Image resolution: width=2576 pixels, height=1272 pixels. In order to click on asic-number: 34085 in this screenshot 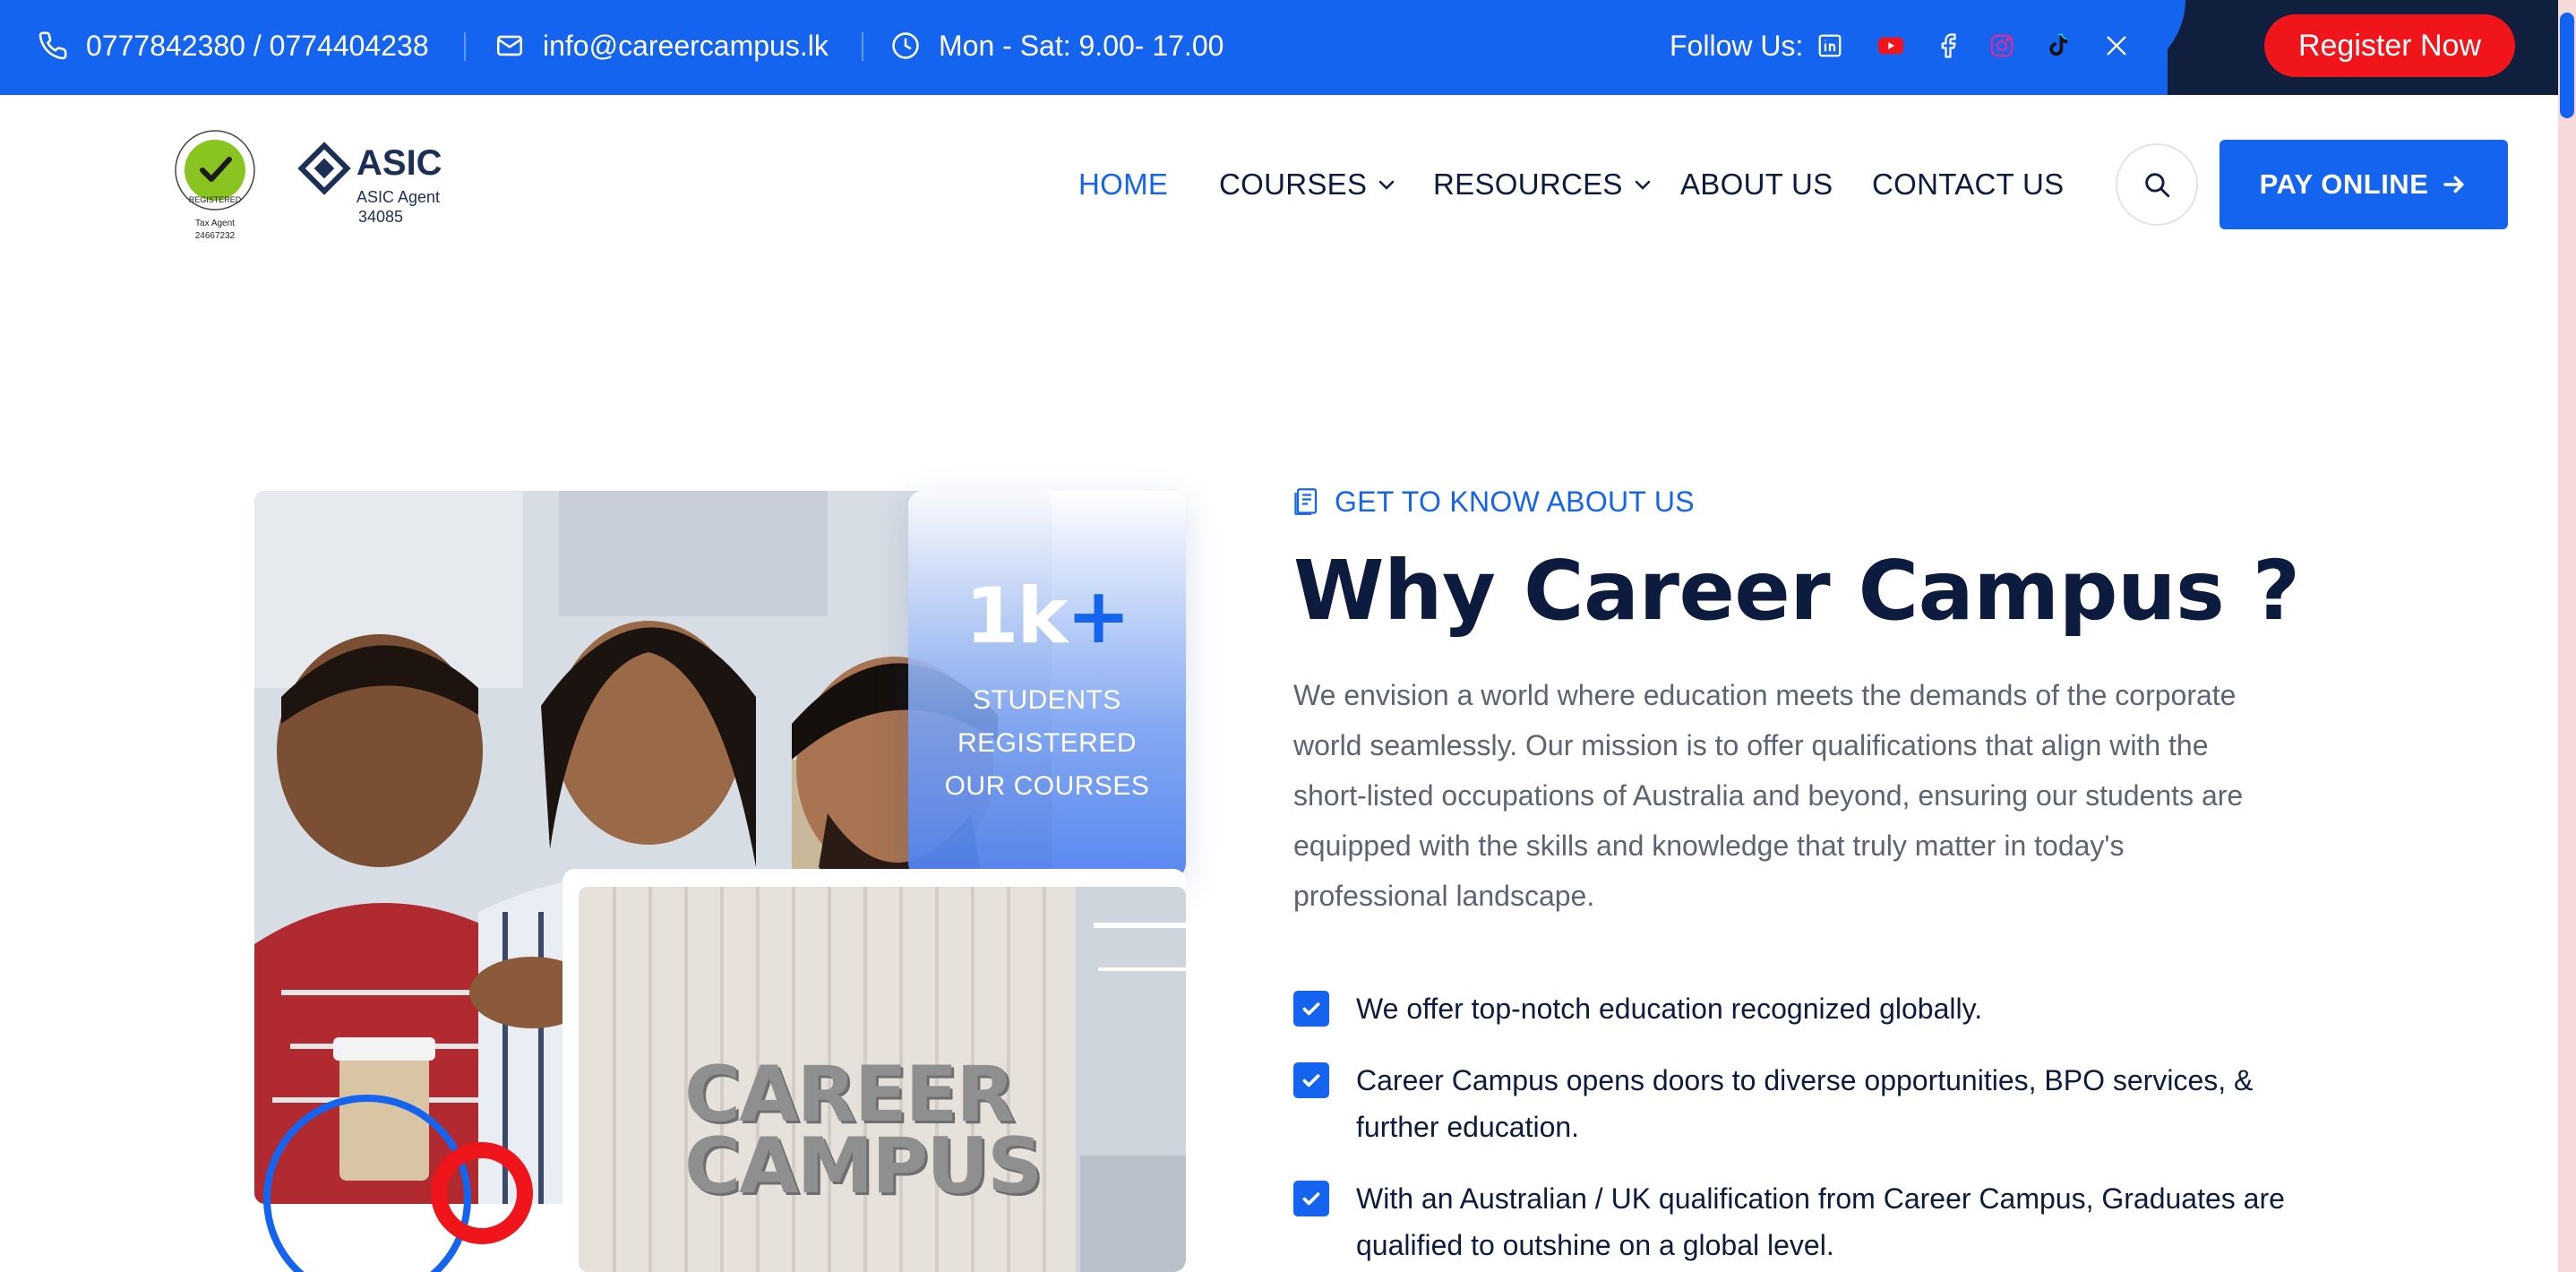, I will do `click(381, 217)`.